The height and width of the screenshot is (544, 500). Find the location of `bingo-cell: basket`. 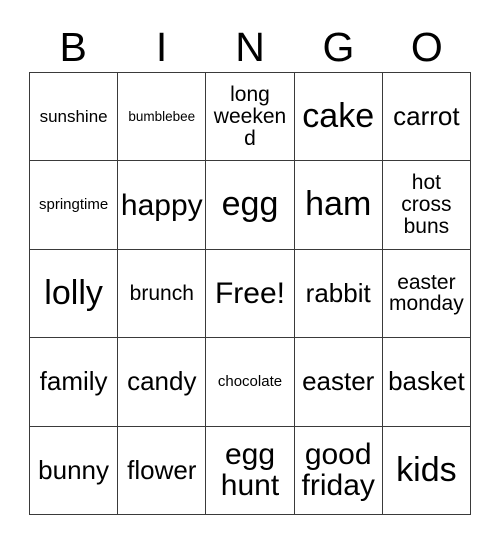

bingo-cell: basket is located at coordinates (426, 382).